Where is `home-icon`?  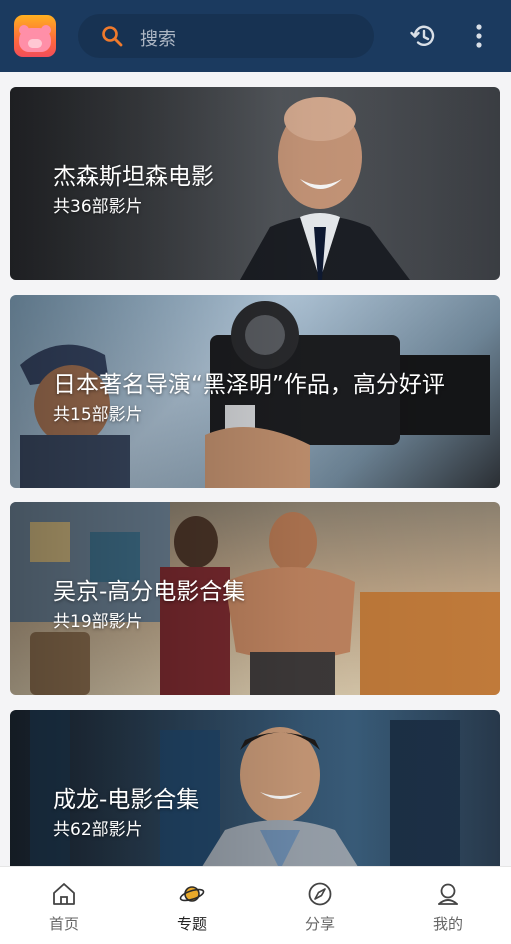 home-icon is located at coordinates (64, 894).